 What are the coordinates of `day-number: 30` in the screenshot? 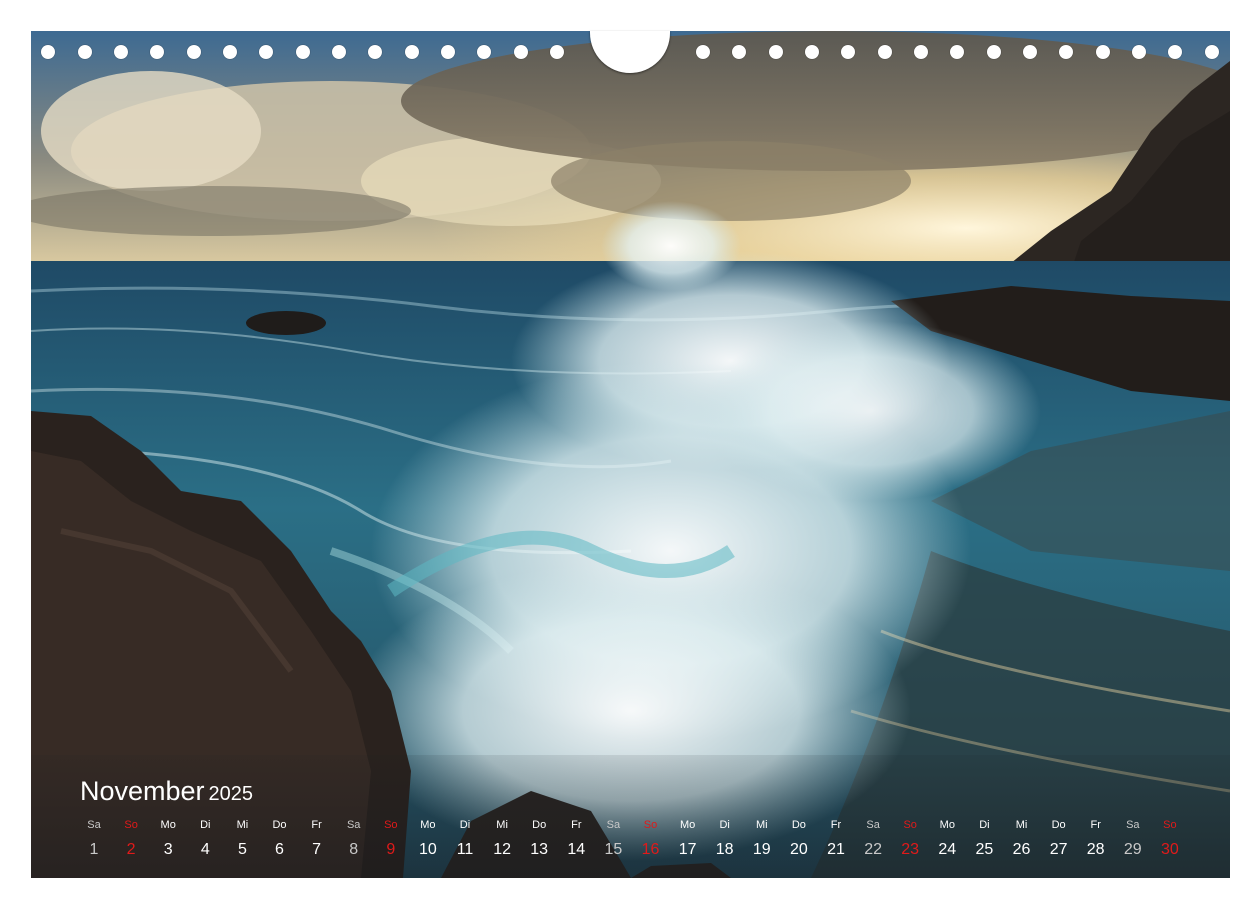 It's located at (1169, 849).